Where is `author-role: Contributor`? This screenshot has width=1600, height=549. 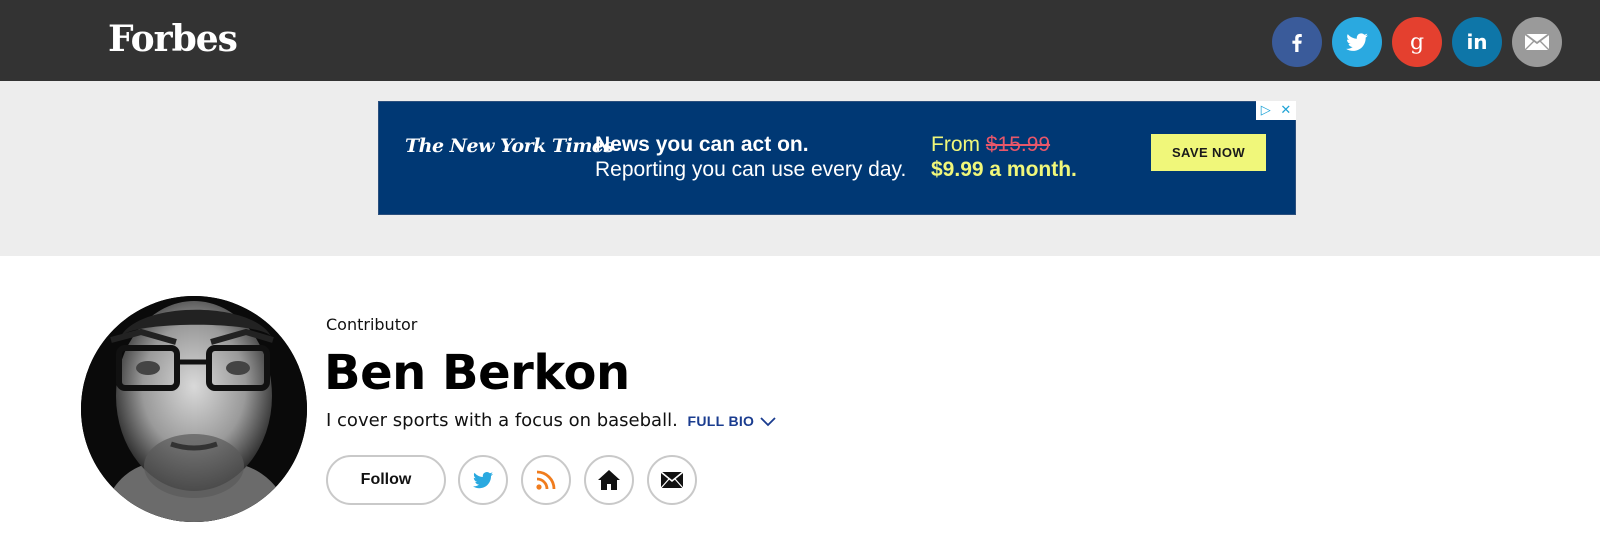
author-role: Contributor is located at coordinates (372, 324).